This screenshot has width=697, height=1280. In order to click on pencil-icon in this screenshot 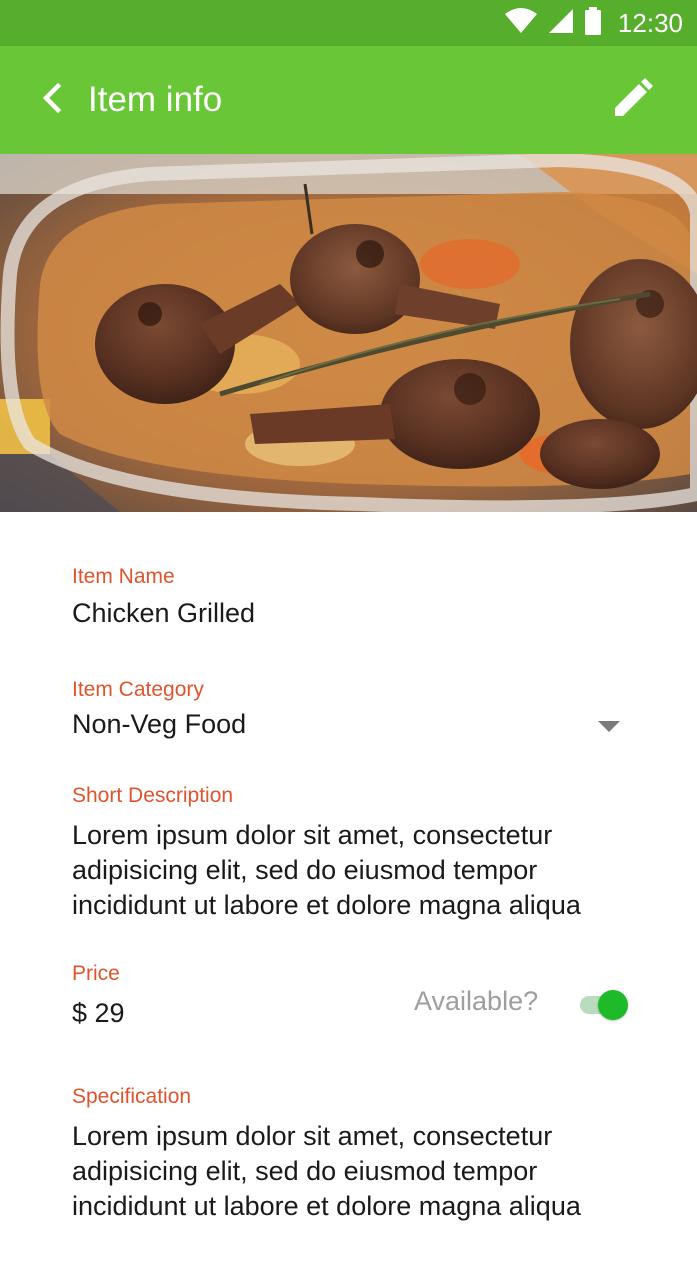, I will do `click(633, 100)`.